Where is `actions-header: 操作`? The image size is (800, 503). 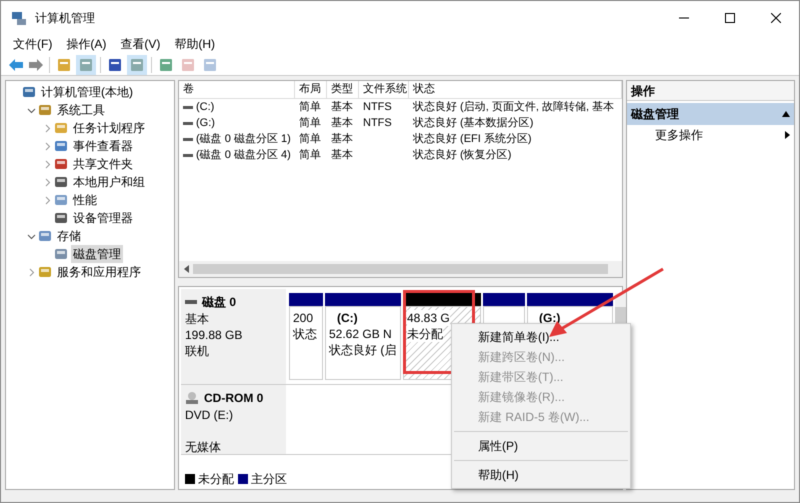
actions-header: 操作 is located at coordinates (710, 91).